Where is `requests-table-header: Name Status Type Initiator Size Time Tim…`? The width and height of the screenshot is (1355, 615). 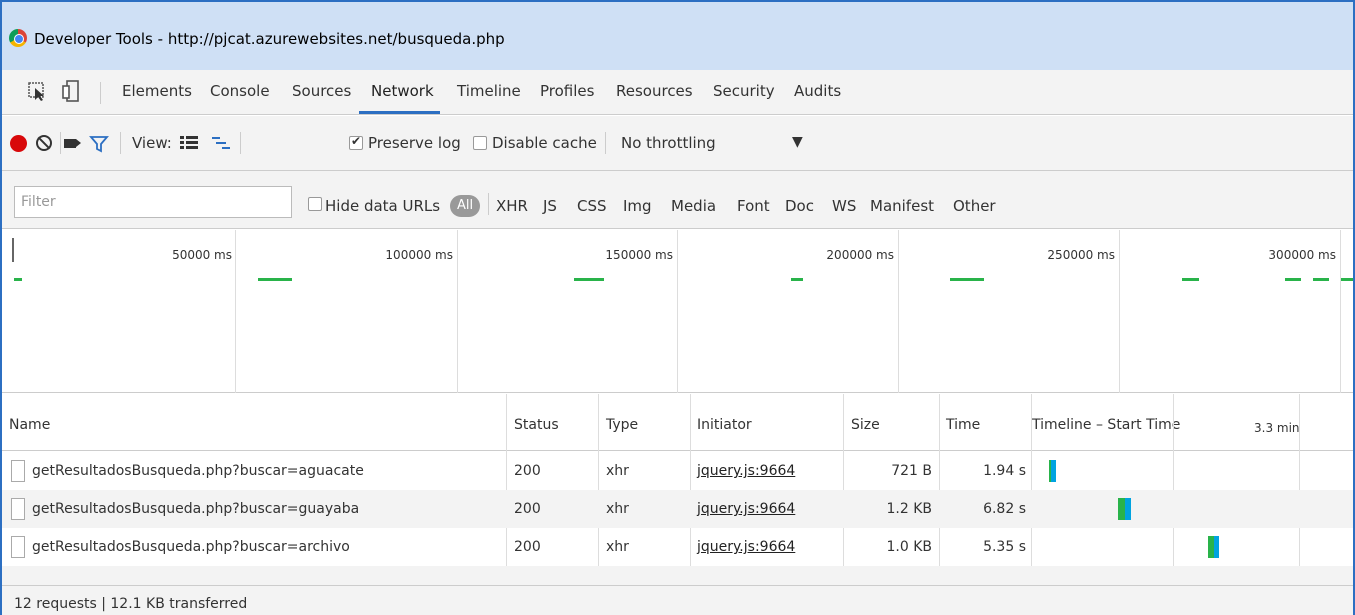 requests-table-header: Name Status Type Initiator Size Time Tim… is located at coordinates (677, 422).